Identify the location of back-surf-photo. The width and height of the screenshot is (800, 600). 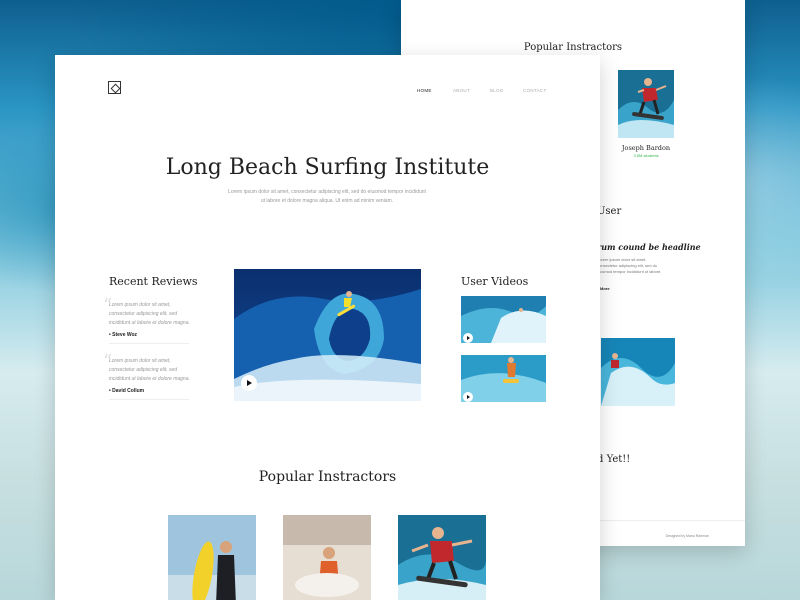
(638, 372).